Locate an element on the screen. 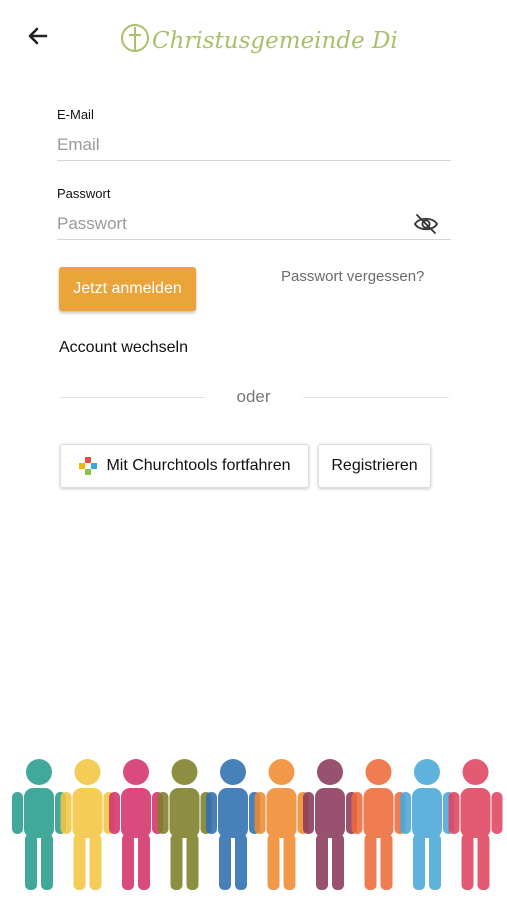  arrow-left-icon is located at coordinates (38, 36).